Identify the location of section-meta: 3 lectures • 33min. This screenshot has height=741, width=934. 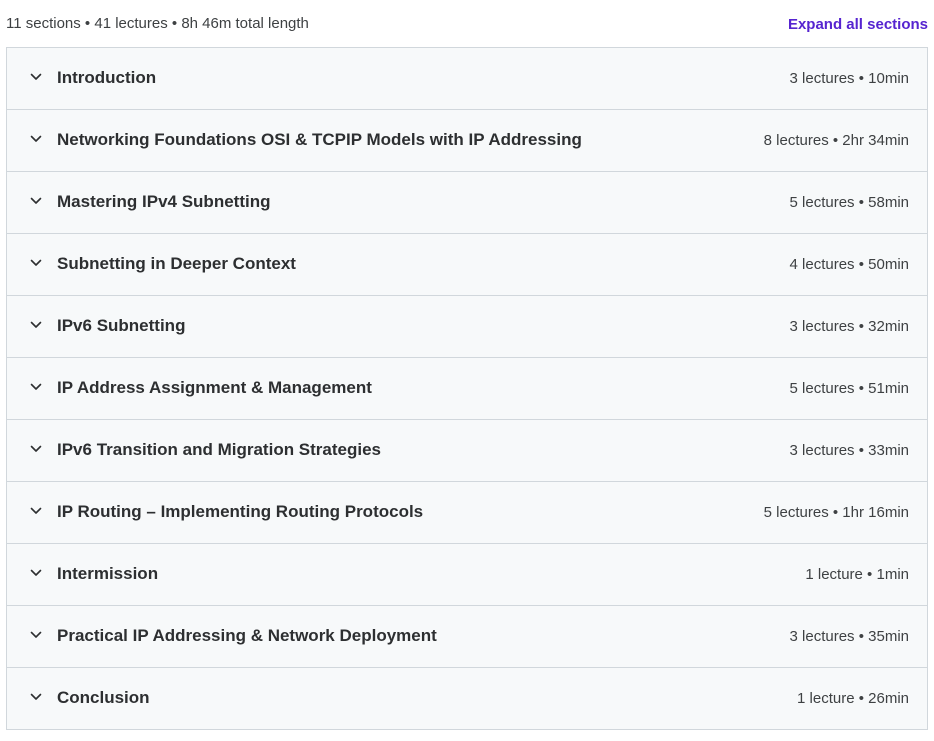
(849, 450).